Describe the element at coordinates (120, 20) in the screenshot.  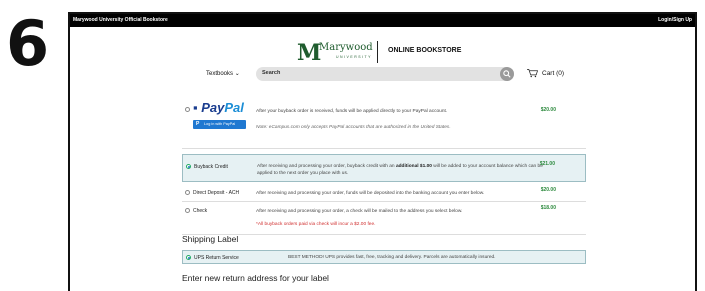
I see `store-name: Marywood University Official Bookstore` at that location.